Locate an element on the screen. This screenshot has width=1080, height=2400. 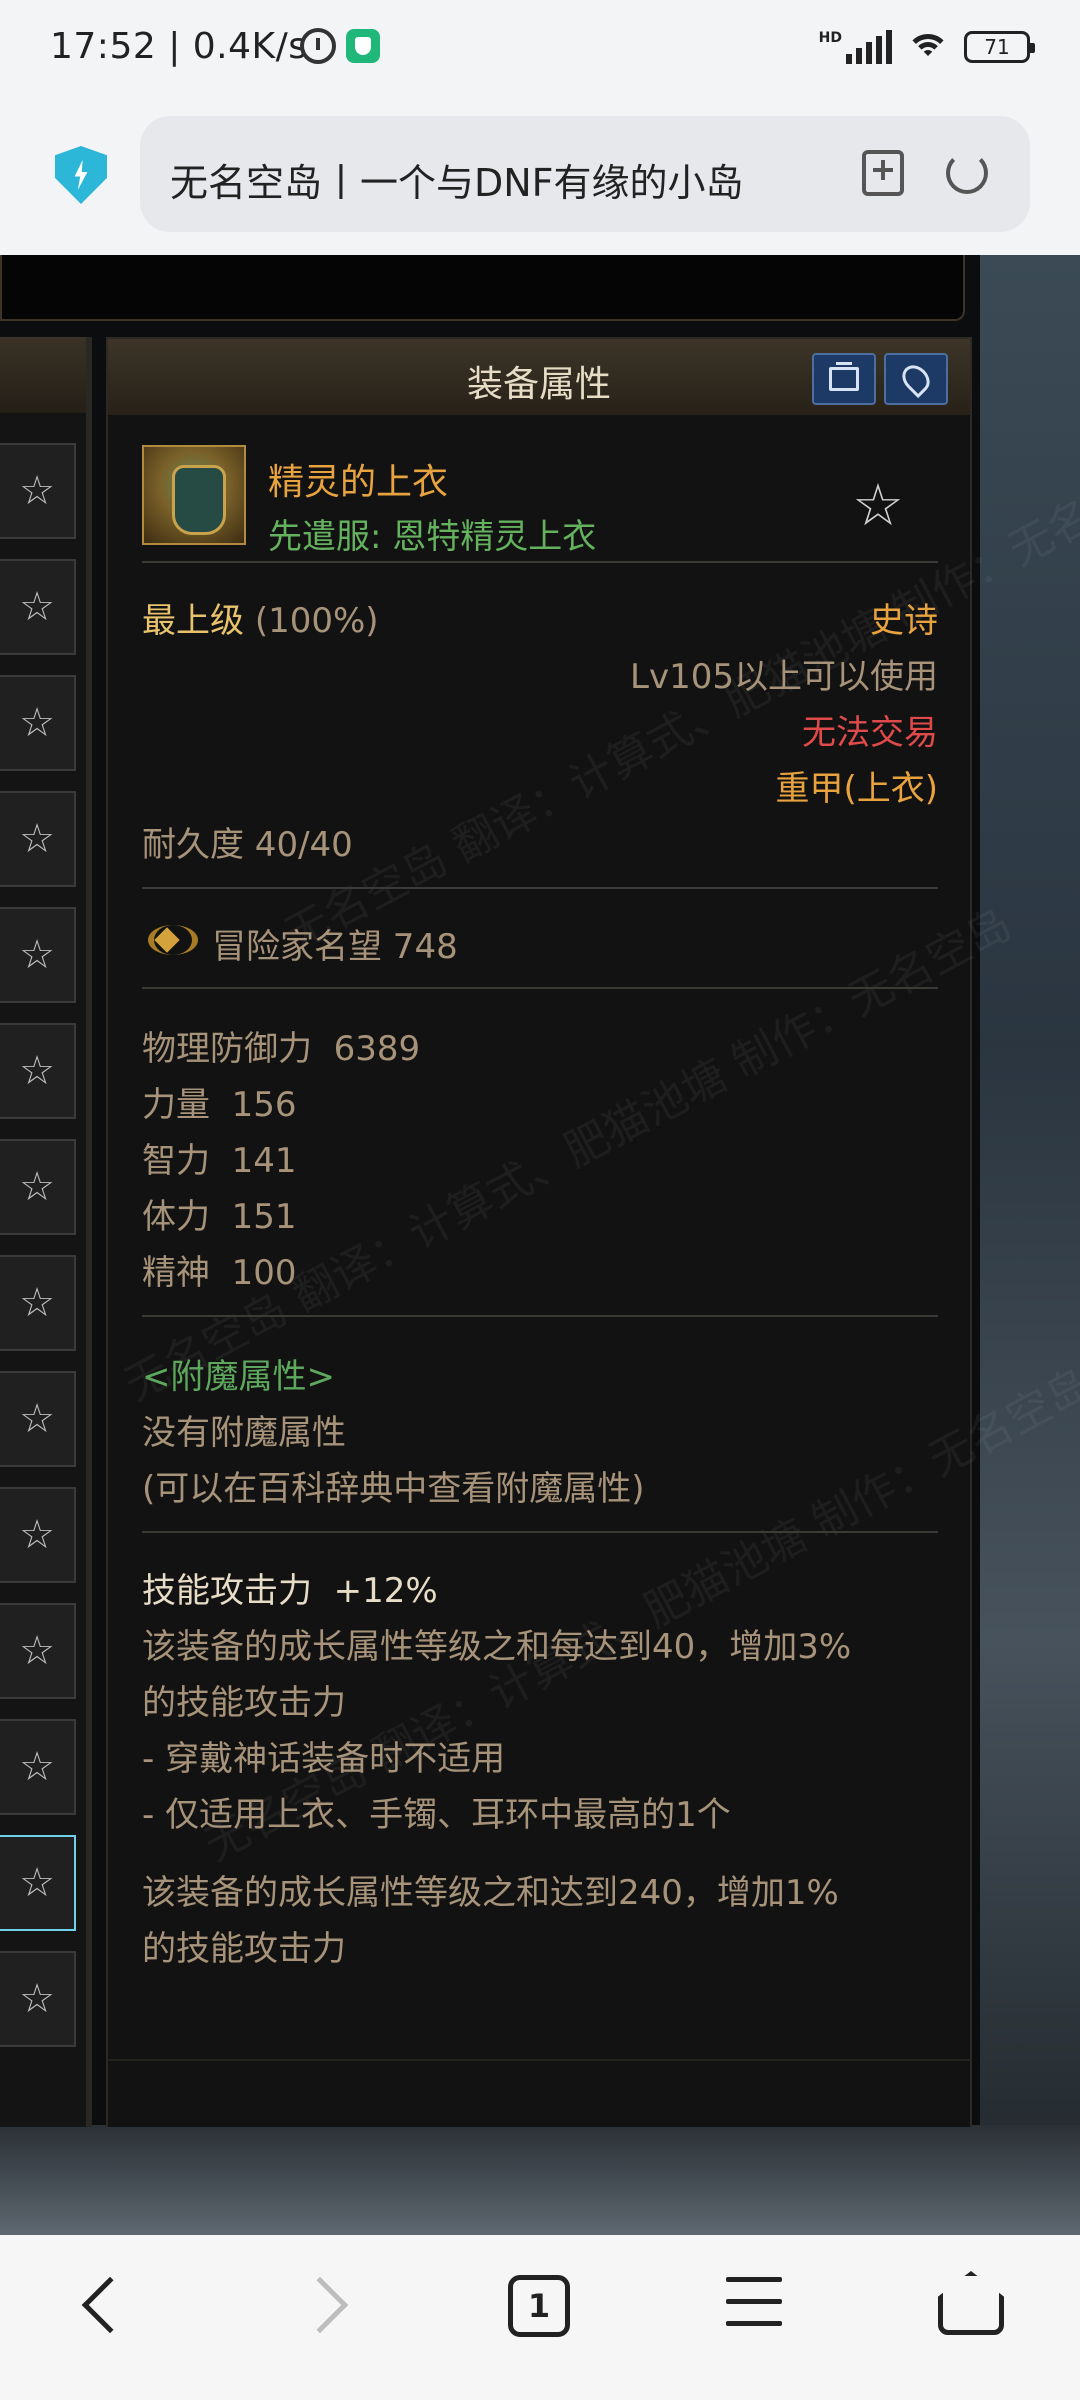
back-icon is located at coordinates (110, 2305).